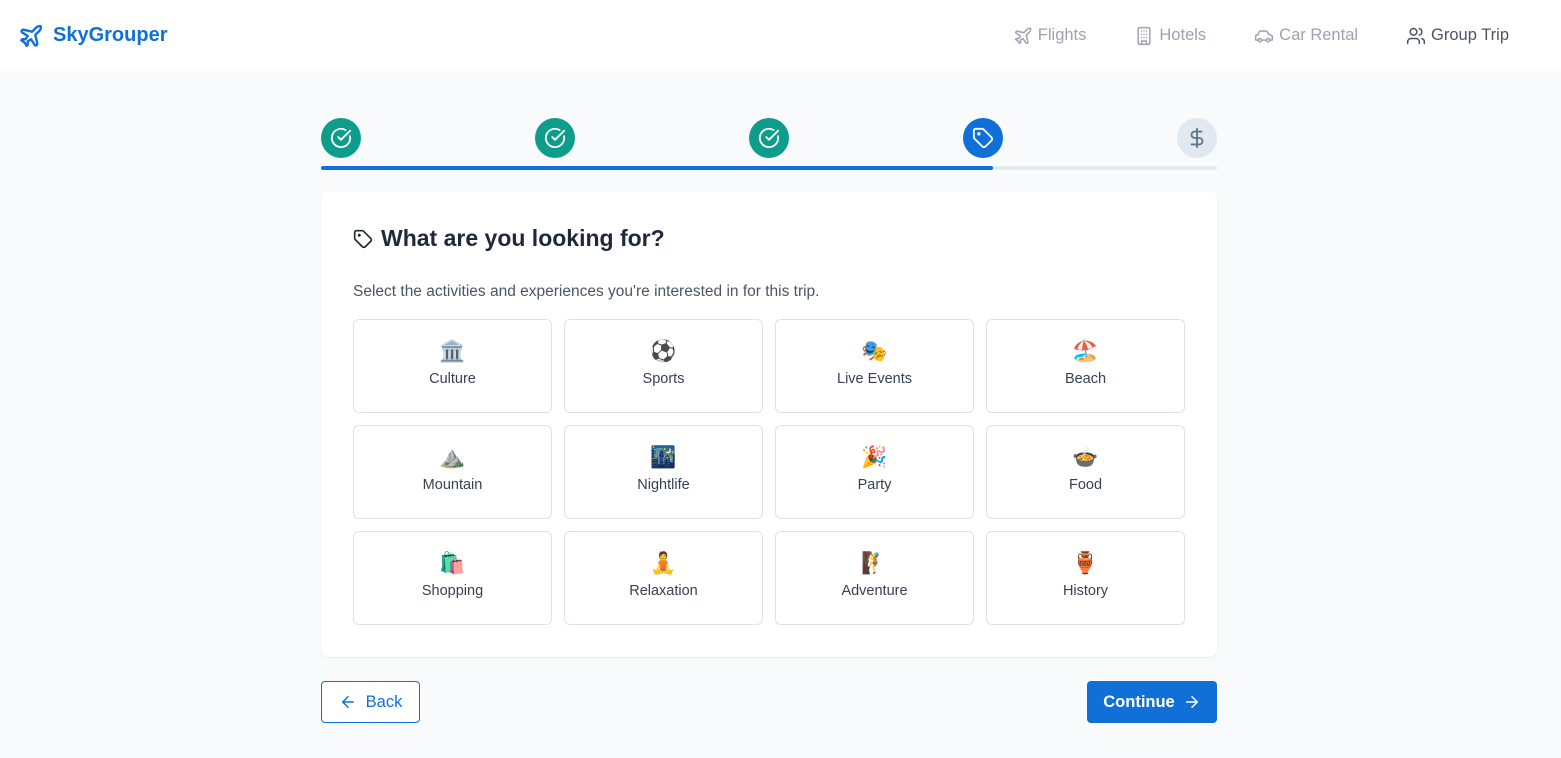  Describe the element at coordinates (523, 238) in the screenshot. I see `card-title-text: What are you looking for?` at that location.